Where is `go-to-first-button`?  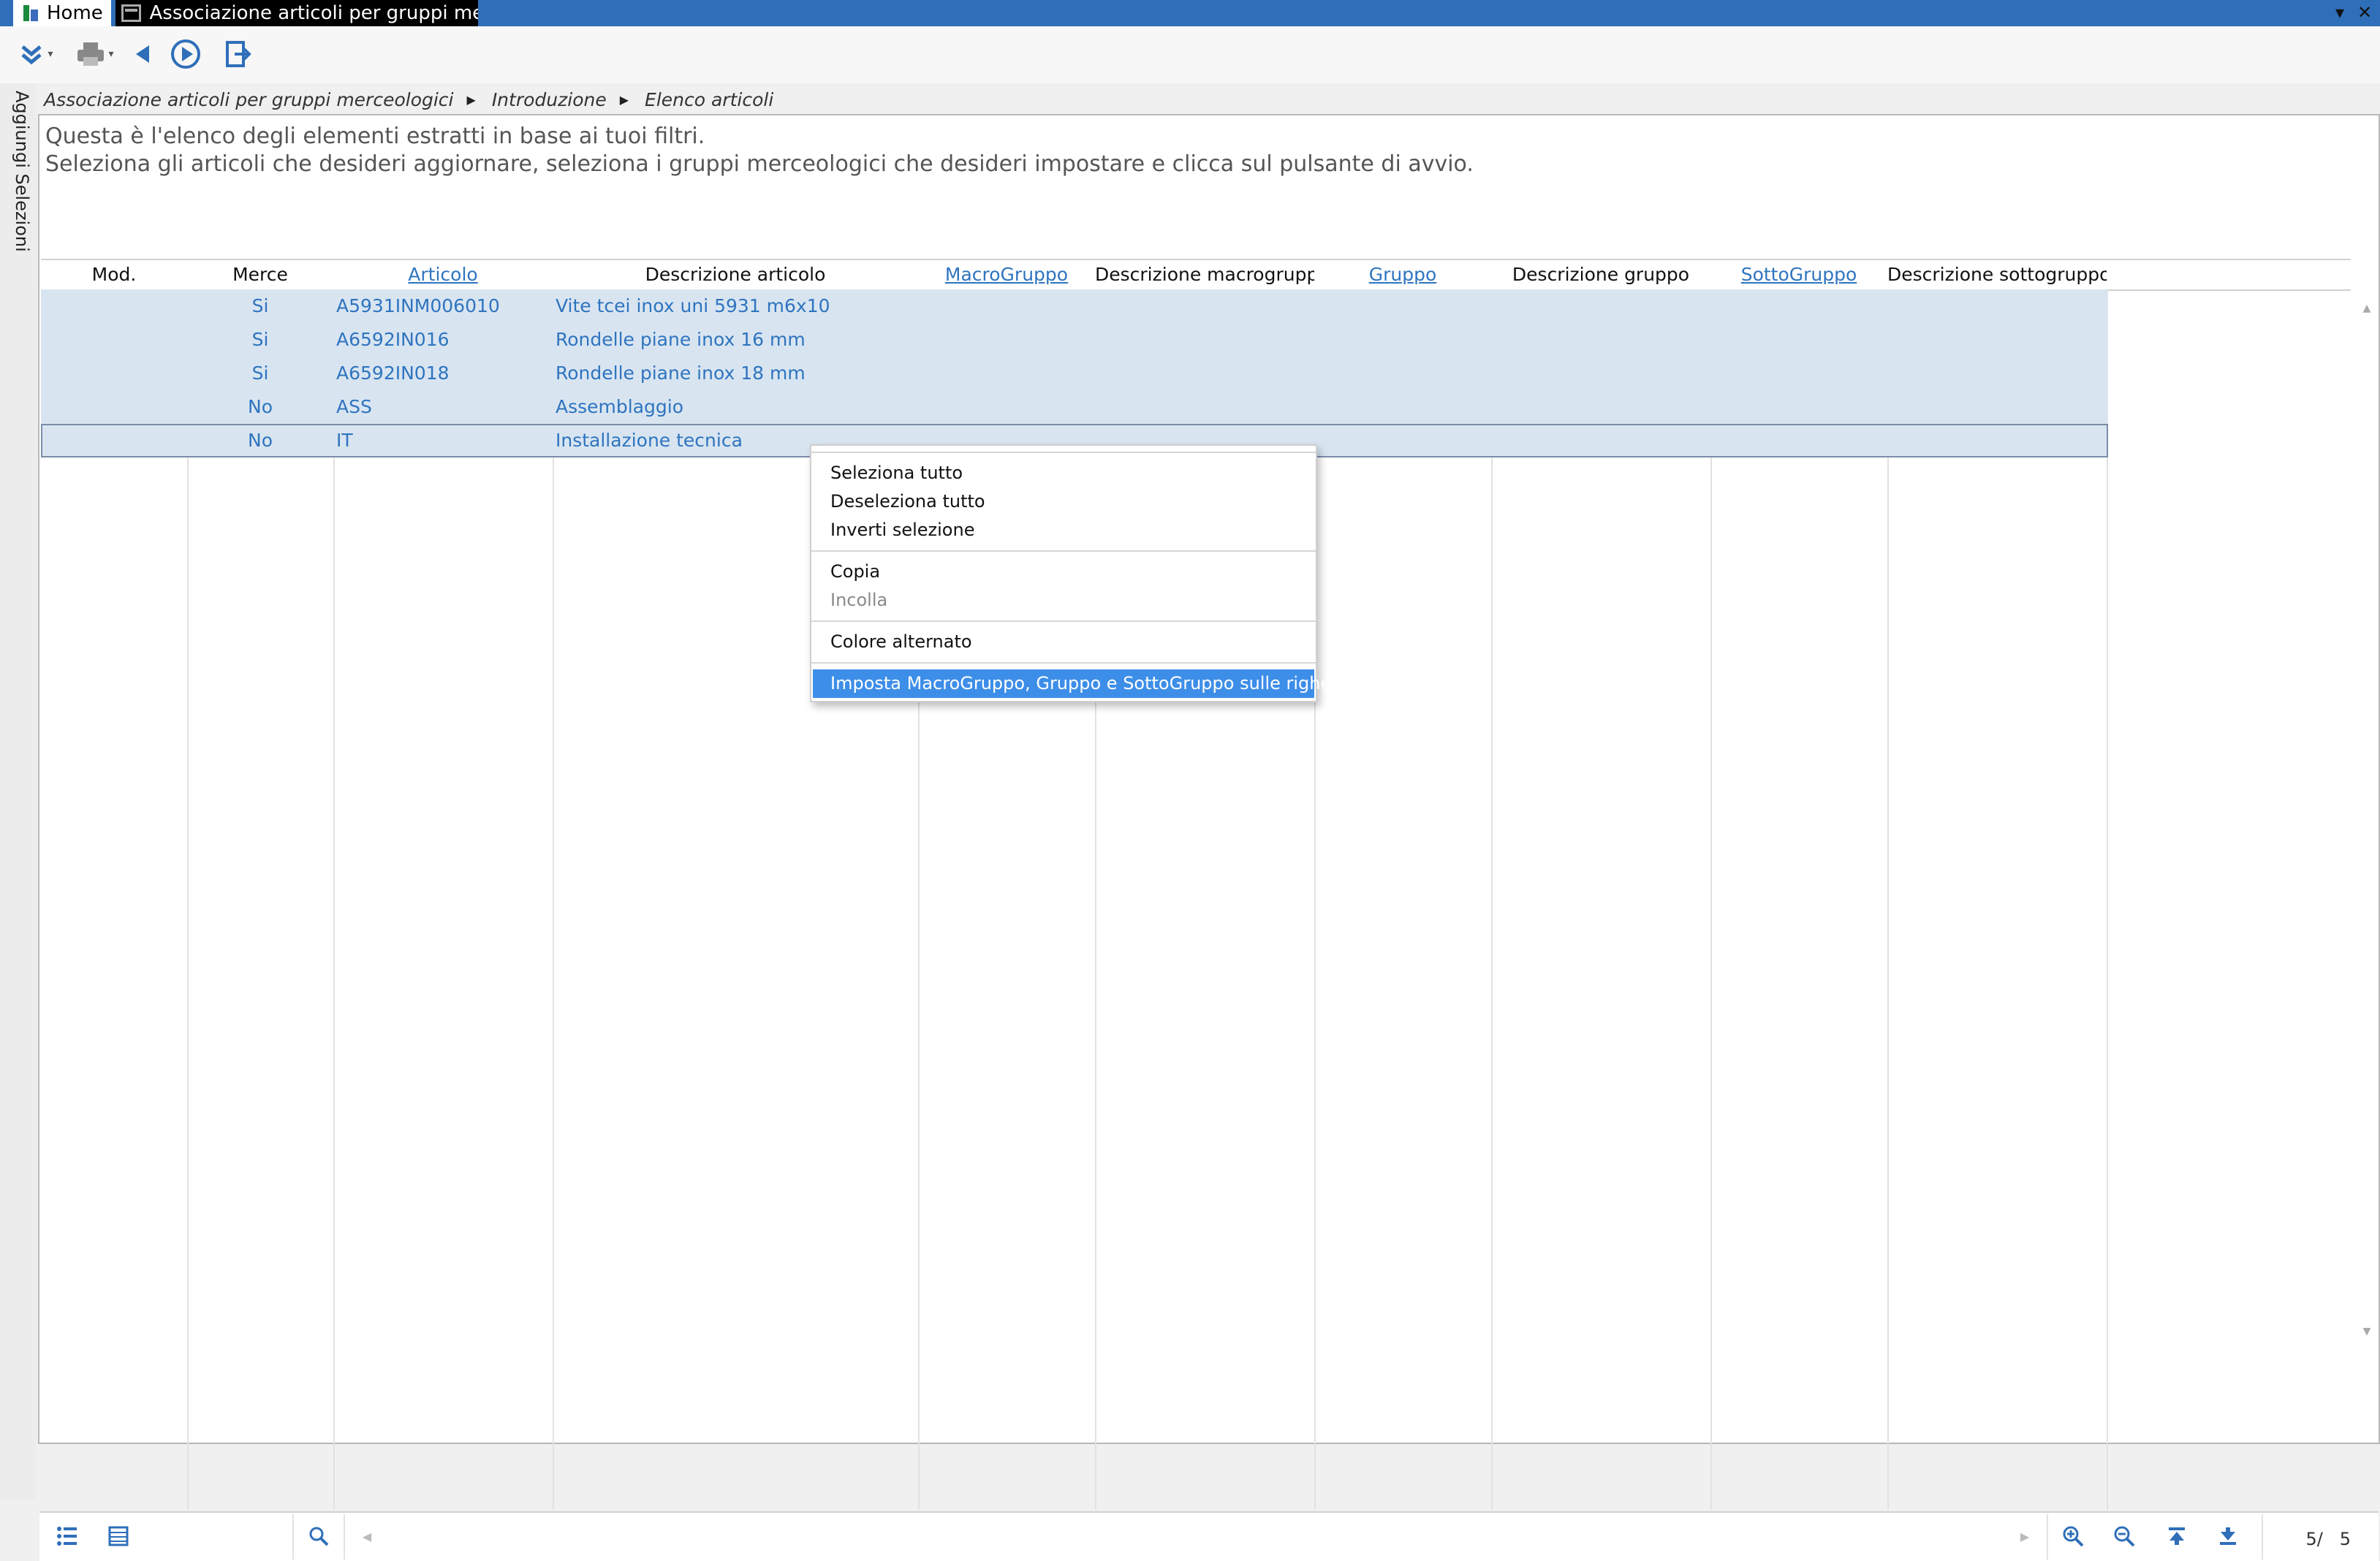 go-to-first-button is located at coordinates (2177, 1536).